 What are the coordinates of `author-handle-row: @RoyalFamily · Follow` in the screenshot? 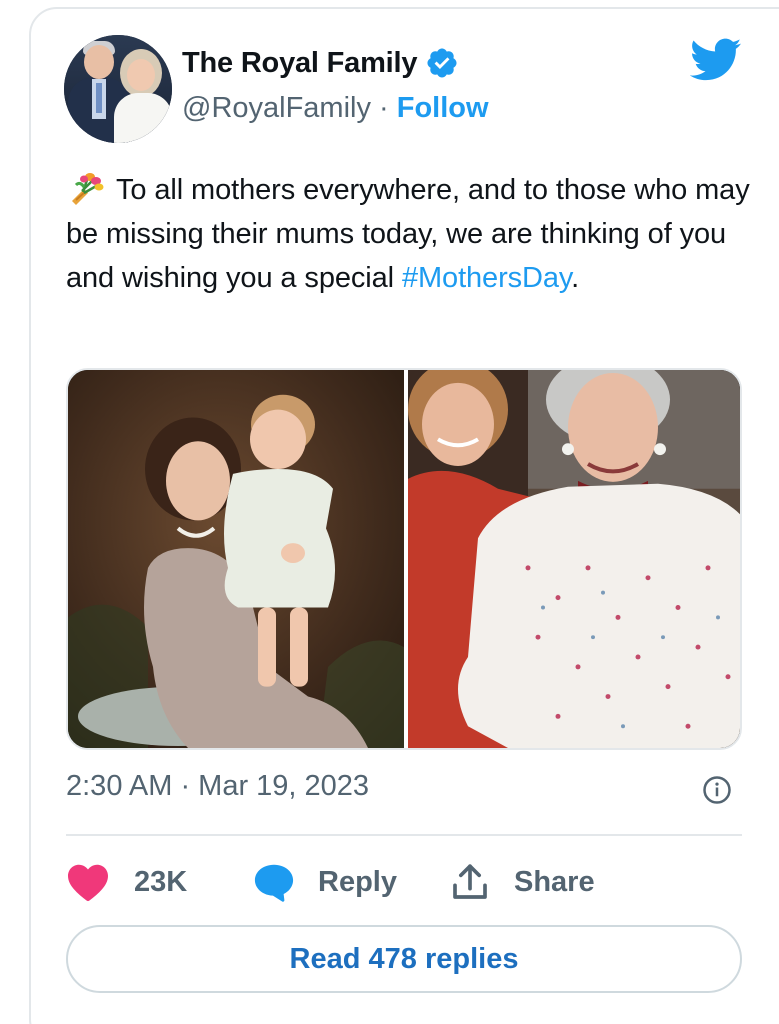 It's located at (335, 108).